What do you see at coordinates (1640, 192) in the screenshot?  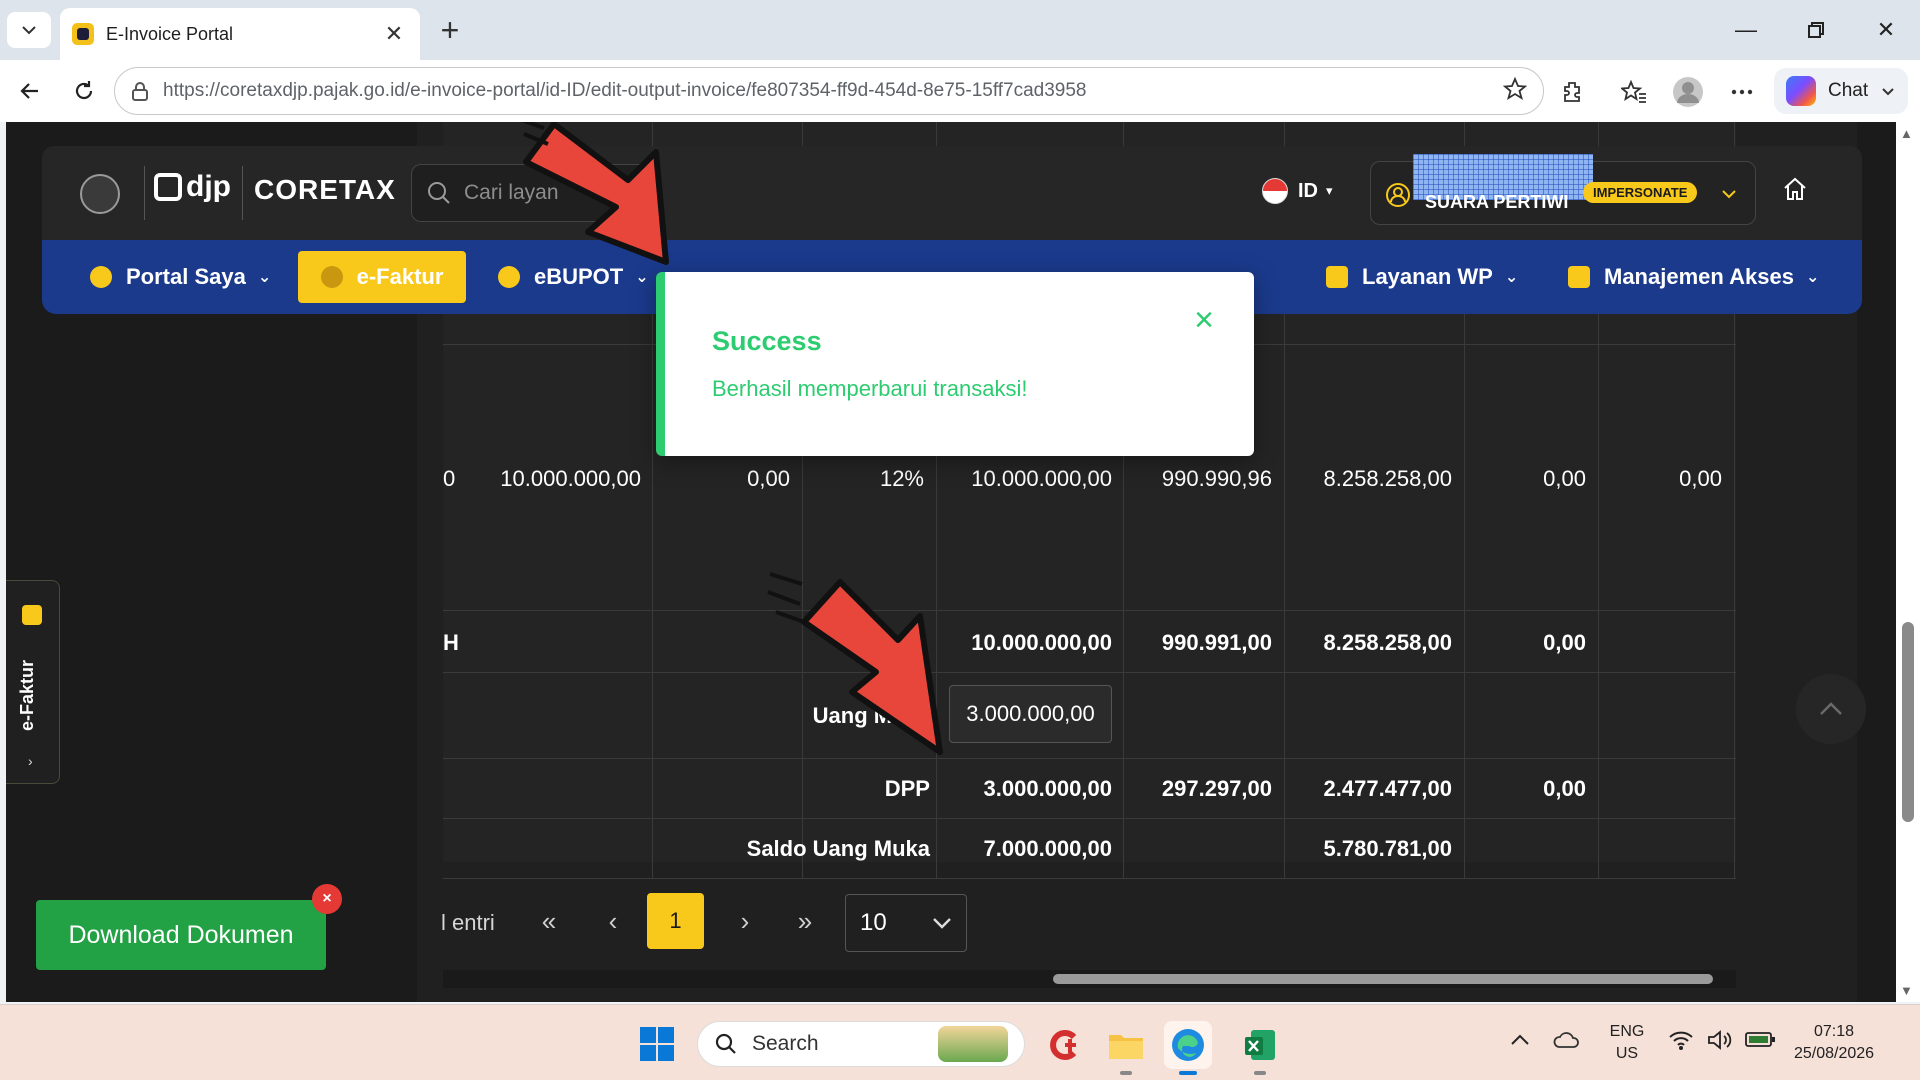 I see `impersonate-badge: IMPERSONATE` at bounding box center [1640, 192].